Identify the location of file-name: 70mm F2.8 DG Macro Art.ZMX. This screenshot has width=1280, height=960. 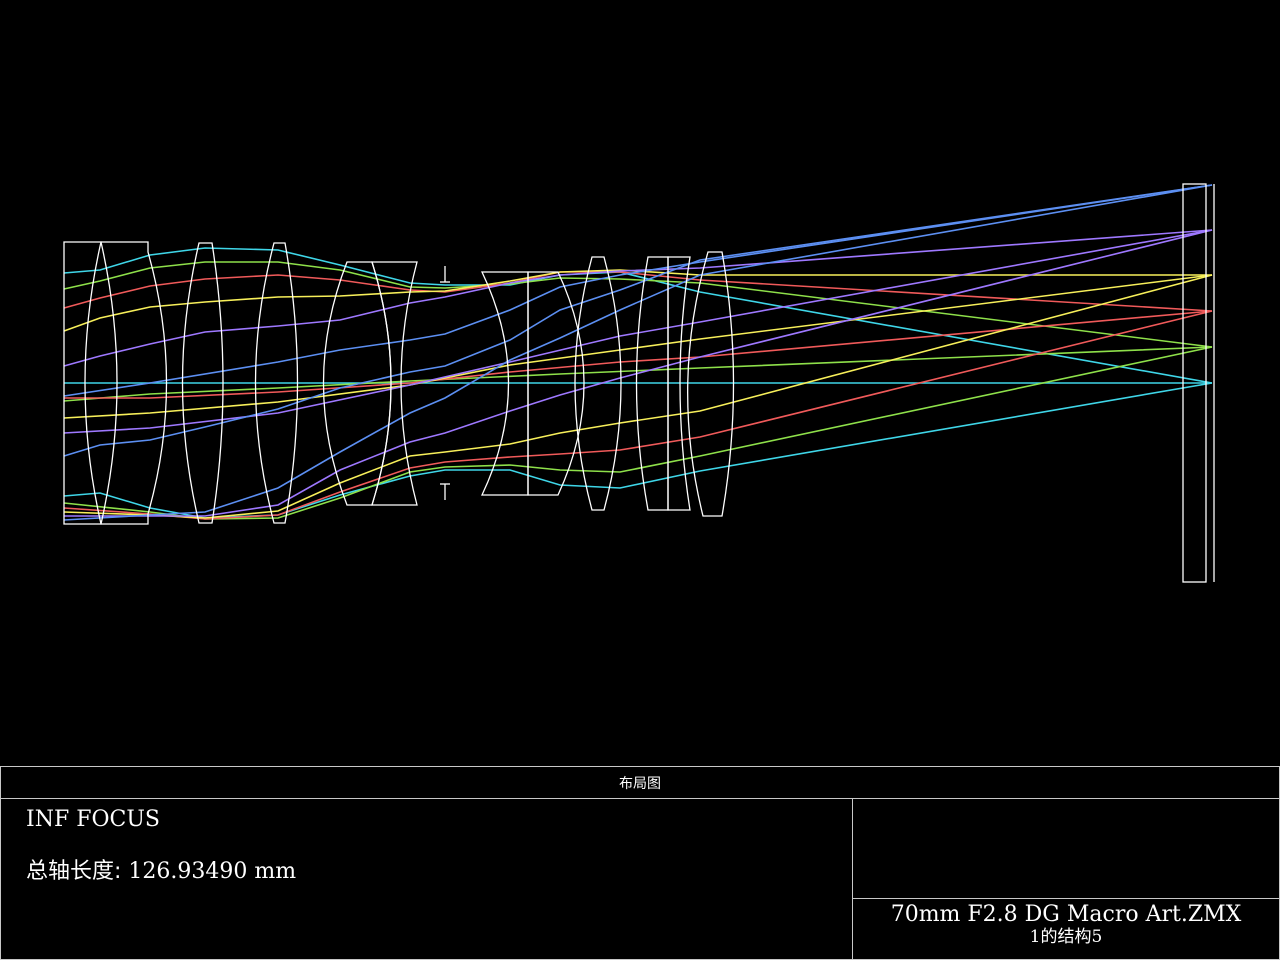
(1066, 914).